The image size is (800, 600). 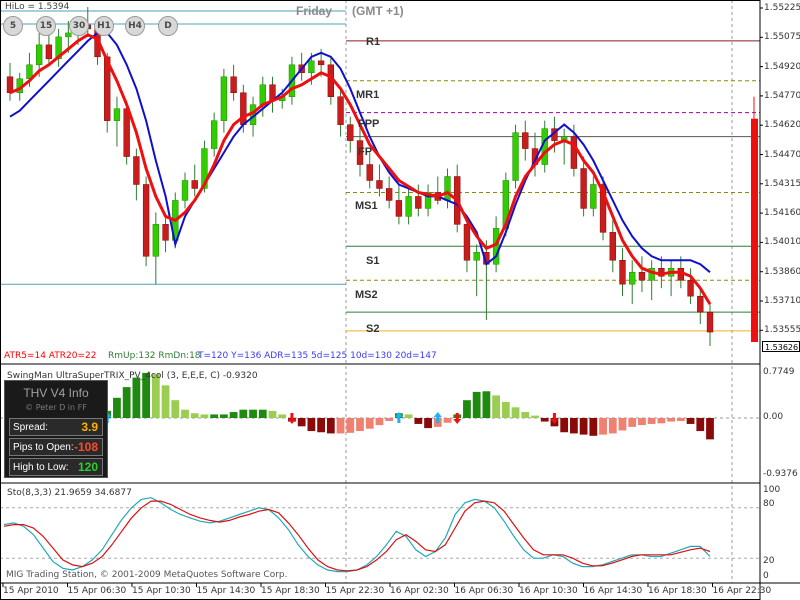 What do you see at coordinates (613, 591) in the screenshot?
I see `time-axis-label: 16 Apr 14:30` at bounding box center [613, 591].